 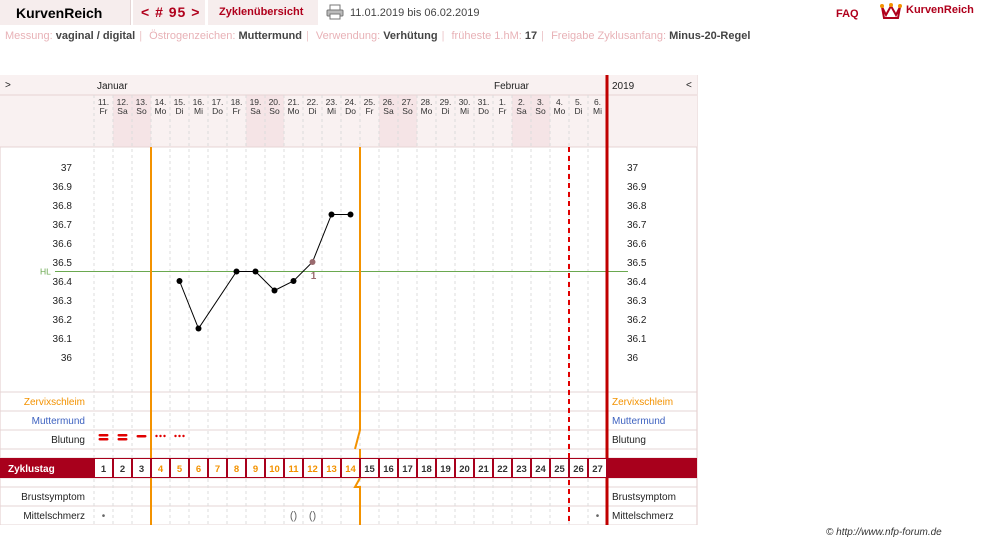 I want to click on copyright: © http://www.nfp-forum.de, so click(x=884, y=532).